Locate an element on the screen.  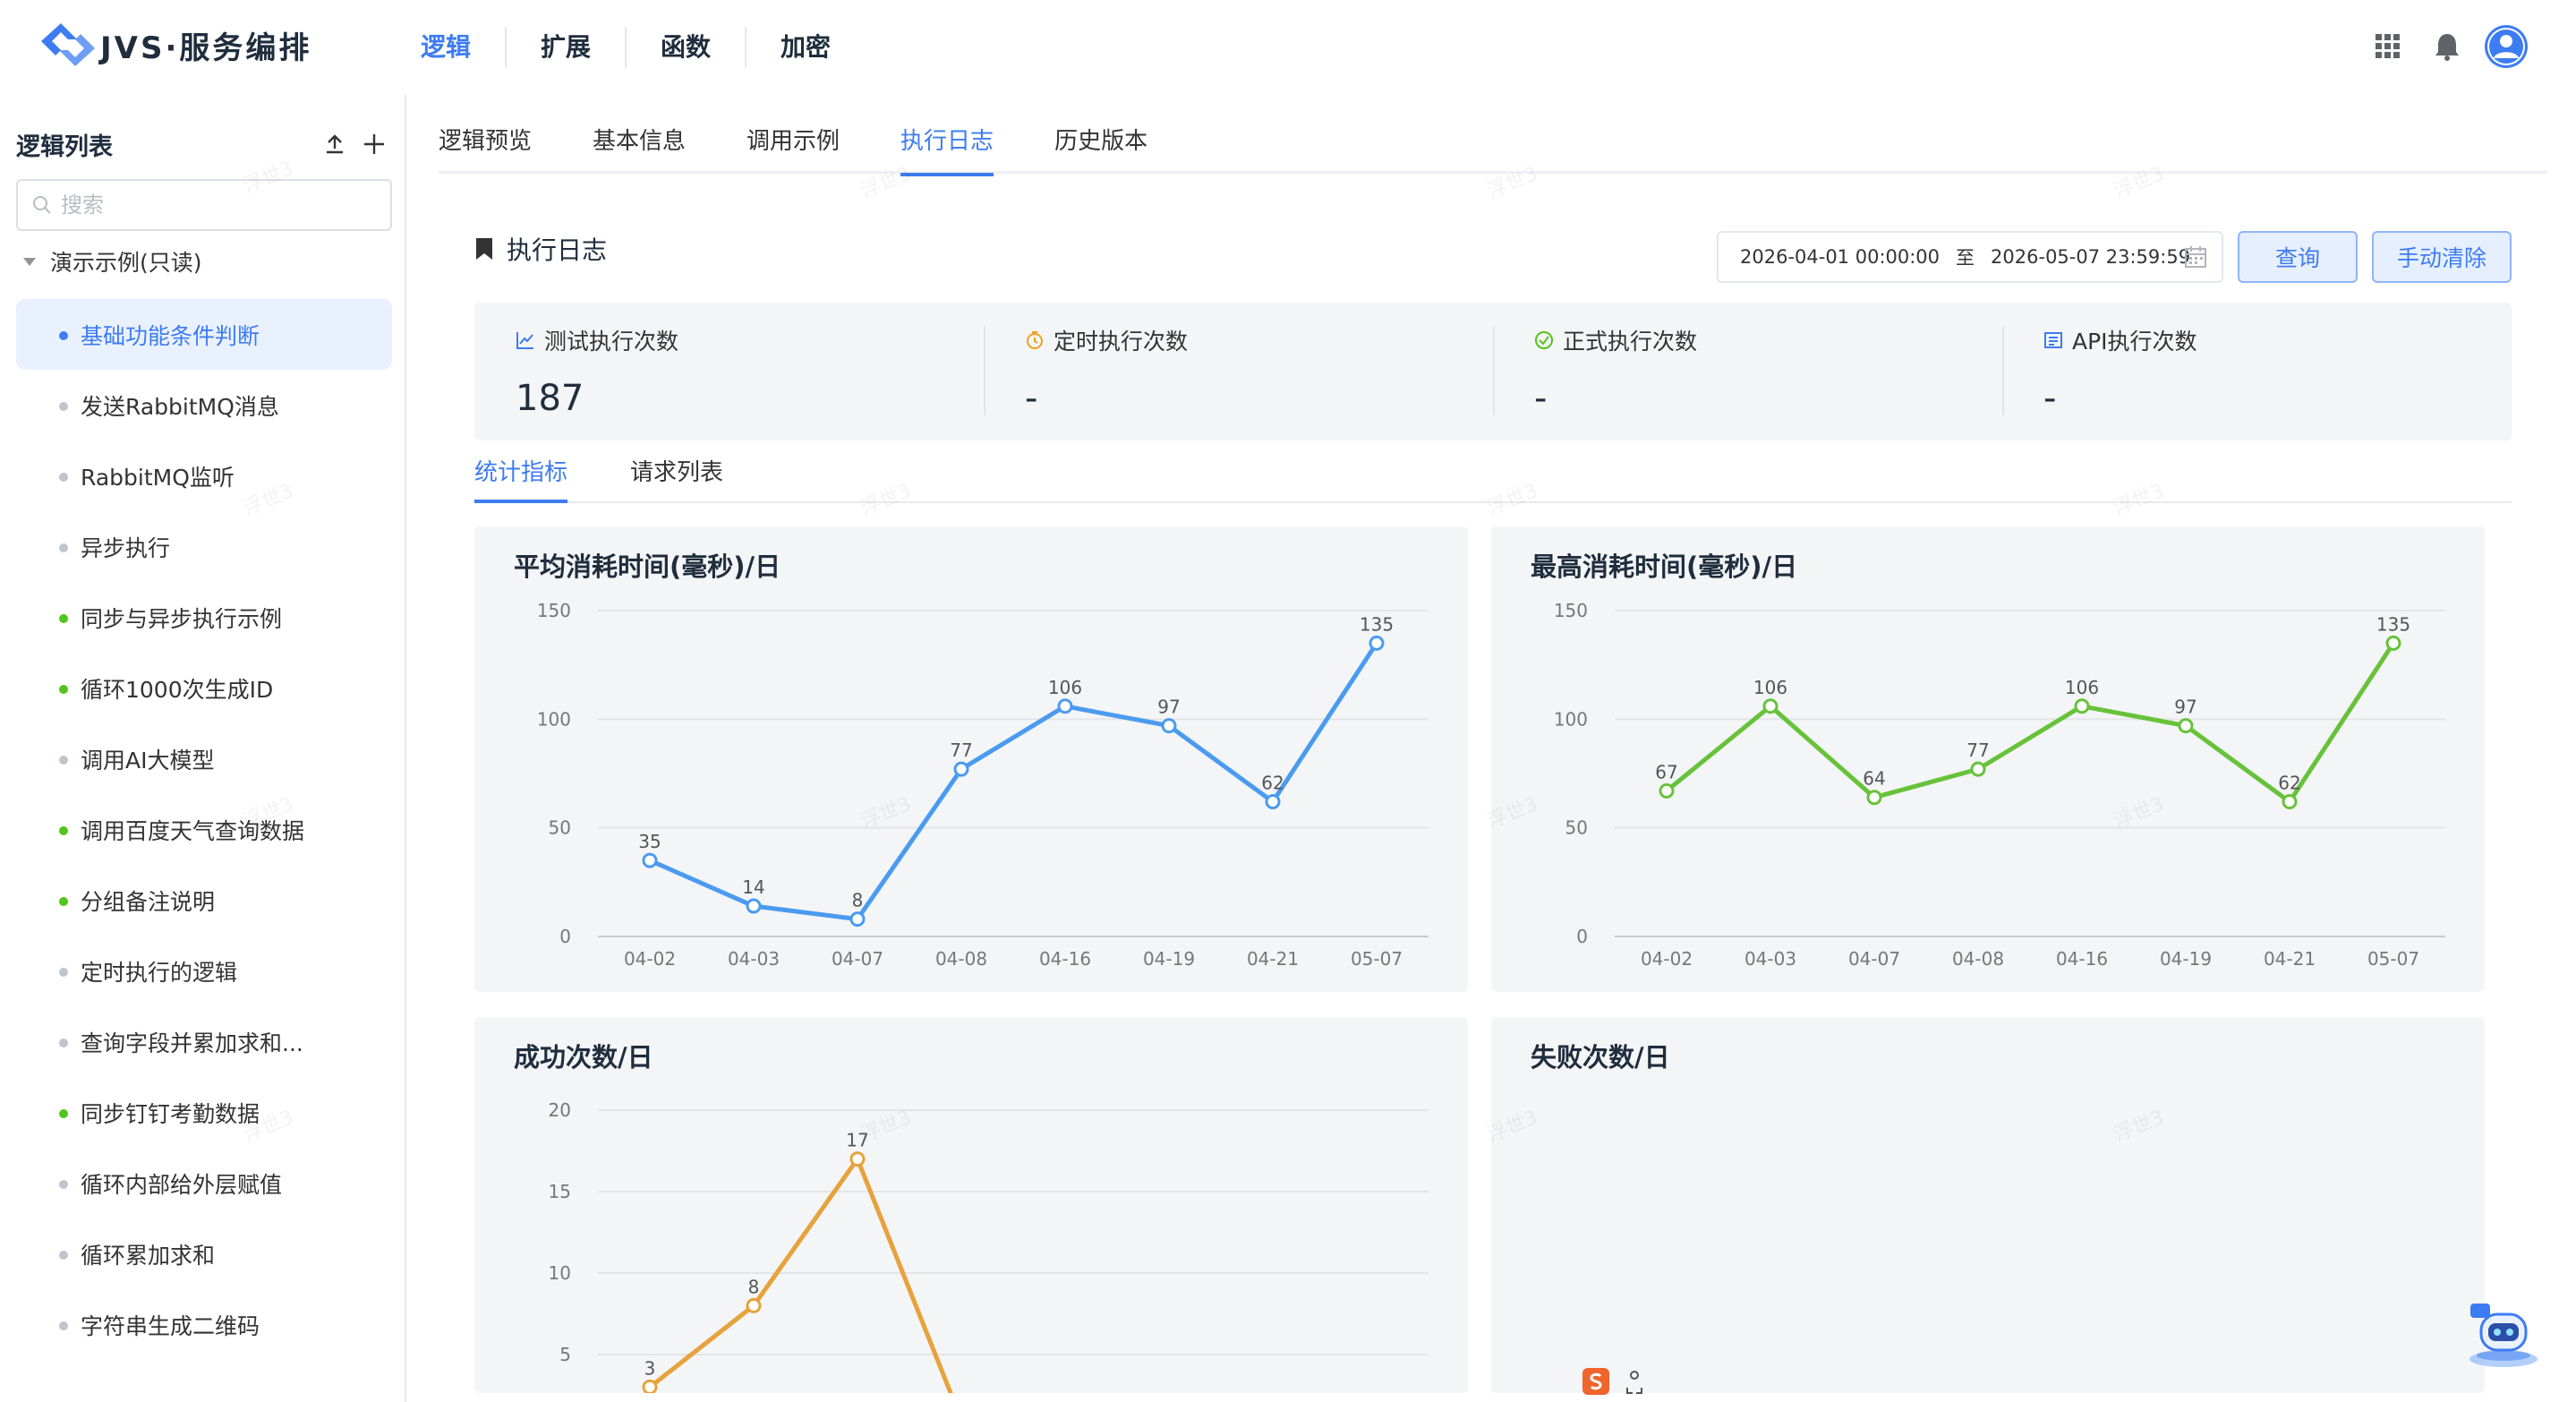
logic-list-item: 同步与异步执行示例 is located at coordinates (204, 617).